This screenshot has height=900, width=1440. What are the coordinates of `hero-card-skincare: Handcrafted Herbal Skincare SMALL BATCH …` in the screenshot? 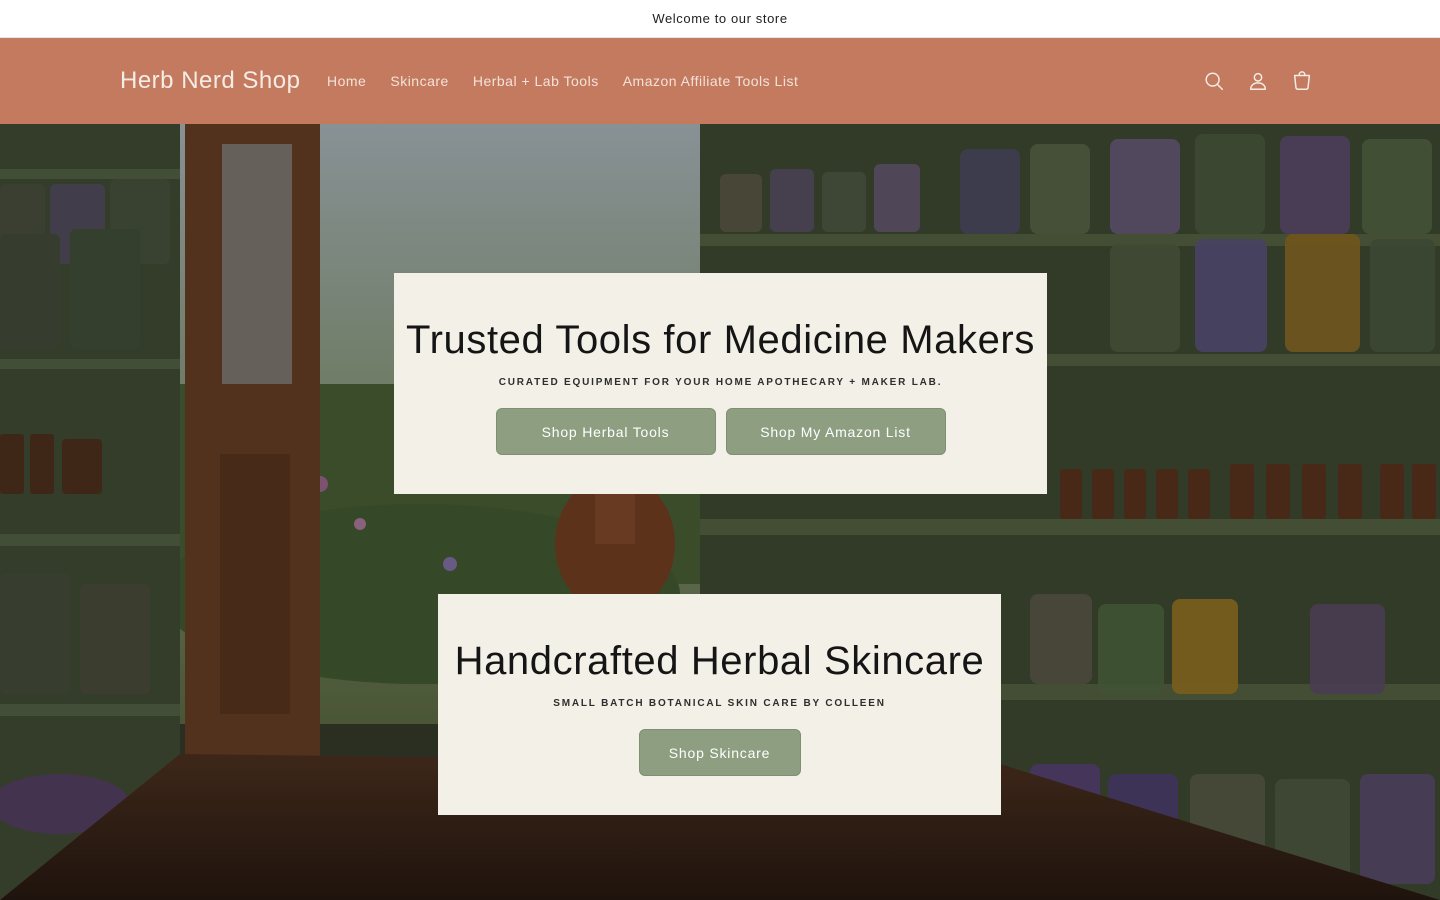 It's located at (719, 704).